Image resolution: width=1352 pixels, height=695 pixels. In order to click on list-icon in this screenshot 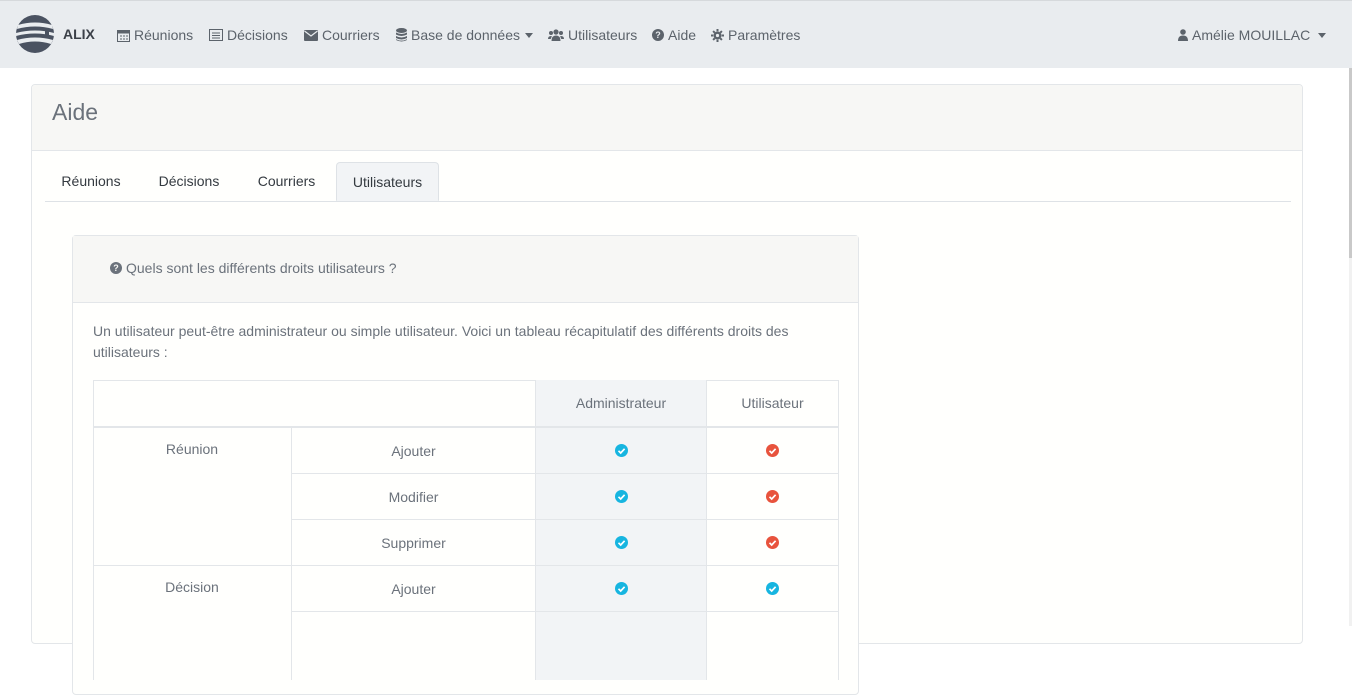, I will do `click(216, 35)`.